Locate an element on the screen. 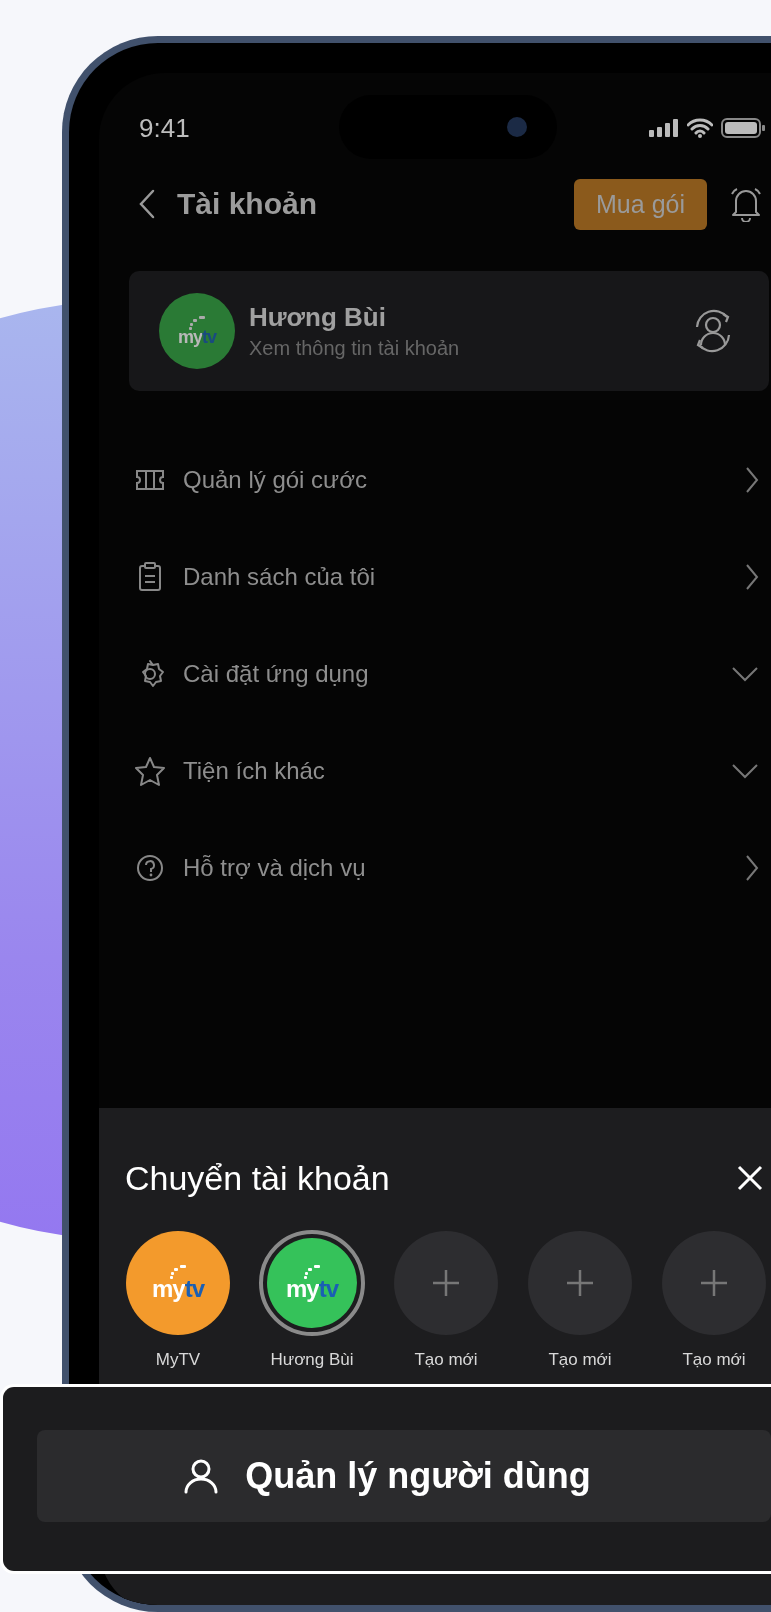  menu-item: Tiện ích khác is located at coordinates (447, 770).